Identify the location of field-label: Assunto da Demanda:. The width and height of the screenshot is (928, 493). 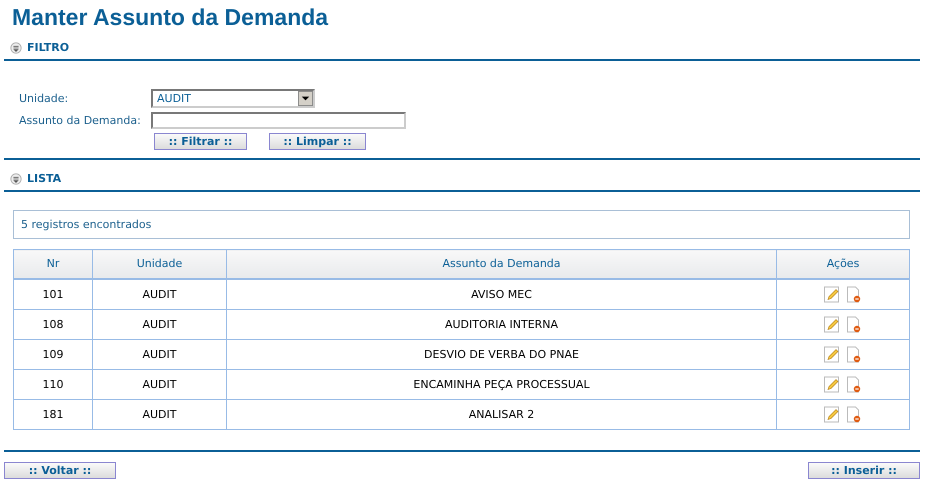
(80, 120).